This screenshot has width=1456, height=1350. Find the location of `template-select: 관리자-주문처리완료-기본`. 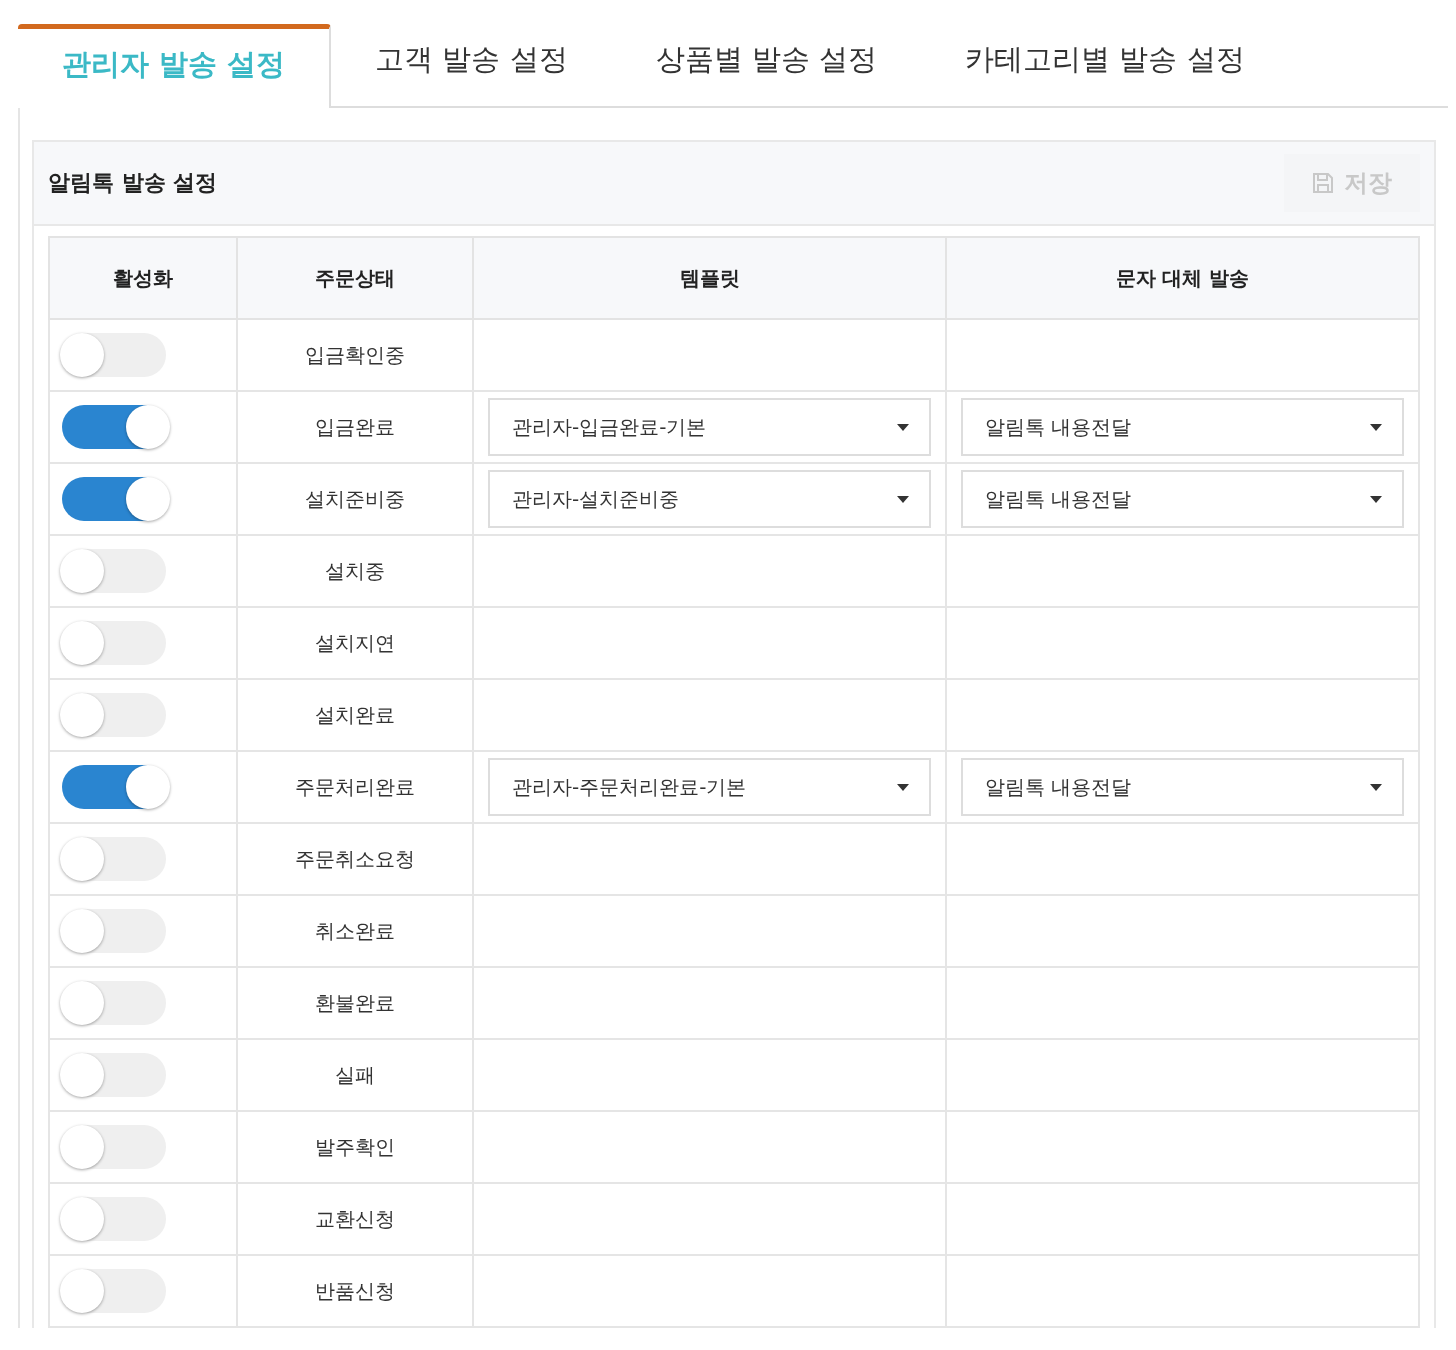

template-select: 관리자-주문처리완료-기본 is located at coordinates (709, 787).